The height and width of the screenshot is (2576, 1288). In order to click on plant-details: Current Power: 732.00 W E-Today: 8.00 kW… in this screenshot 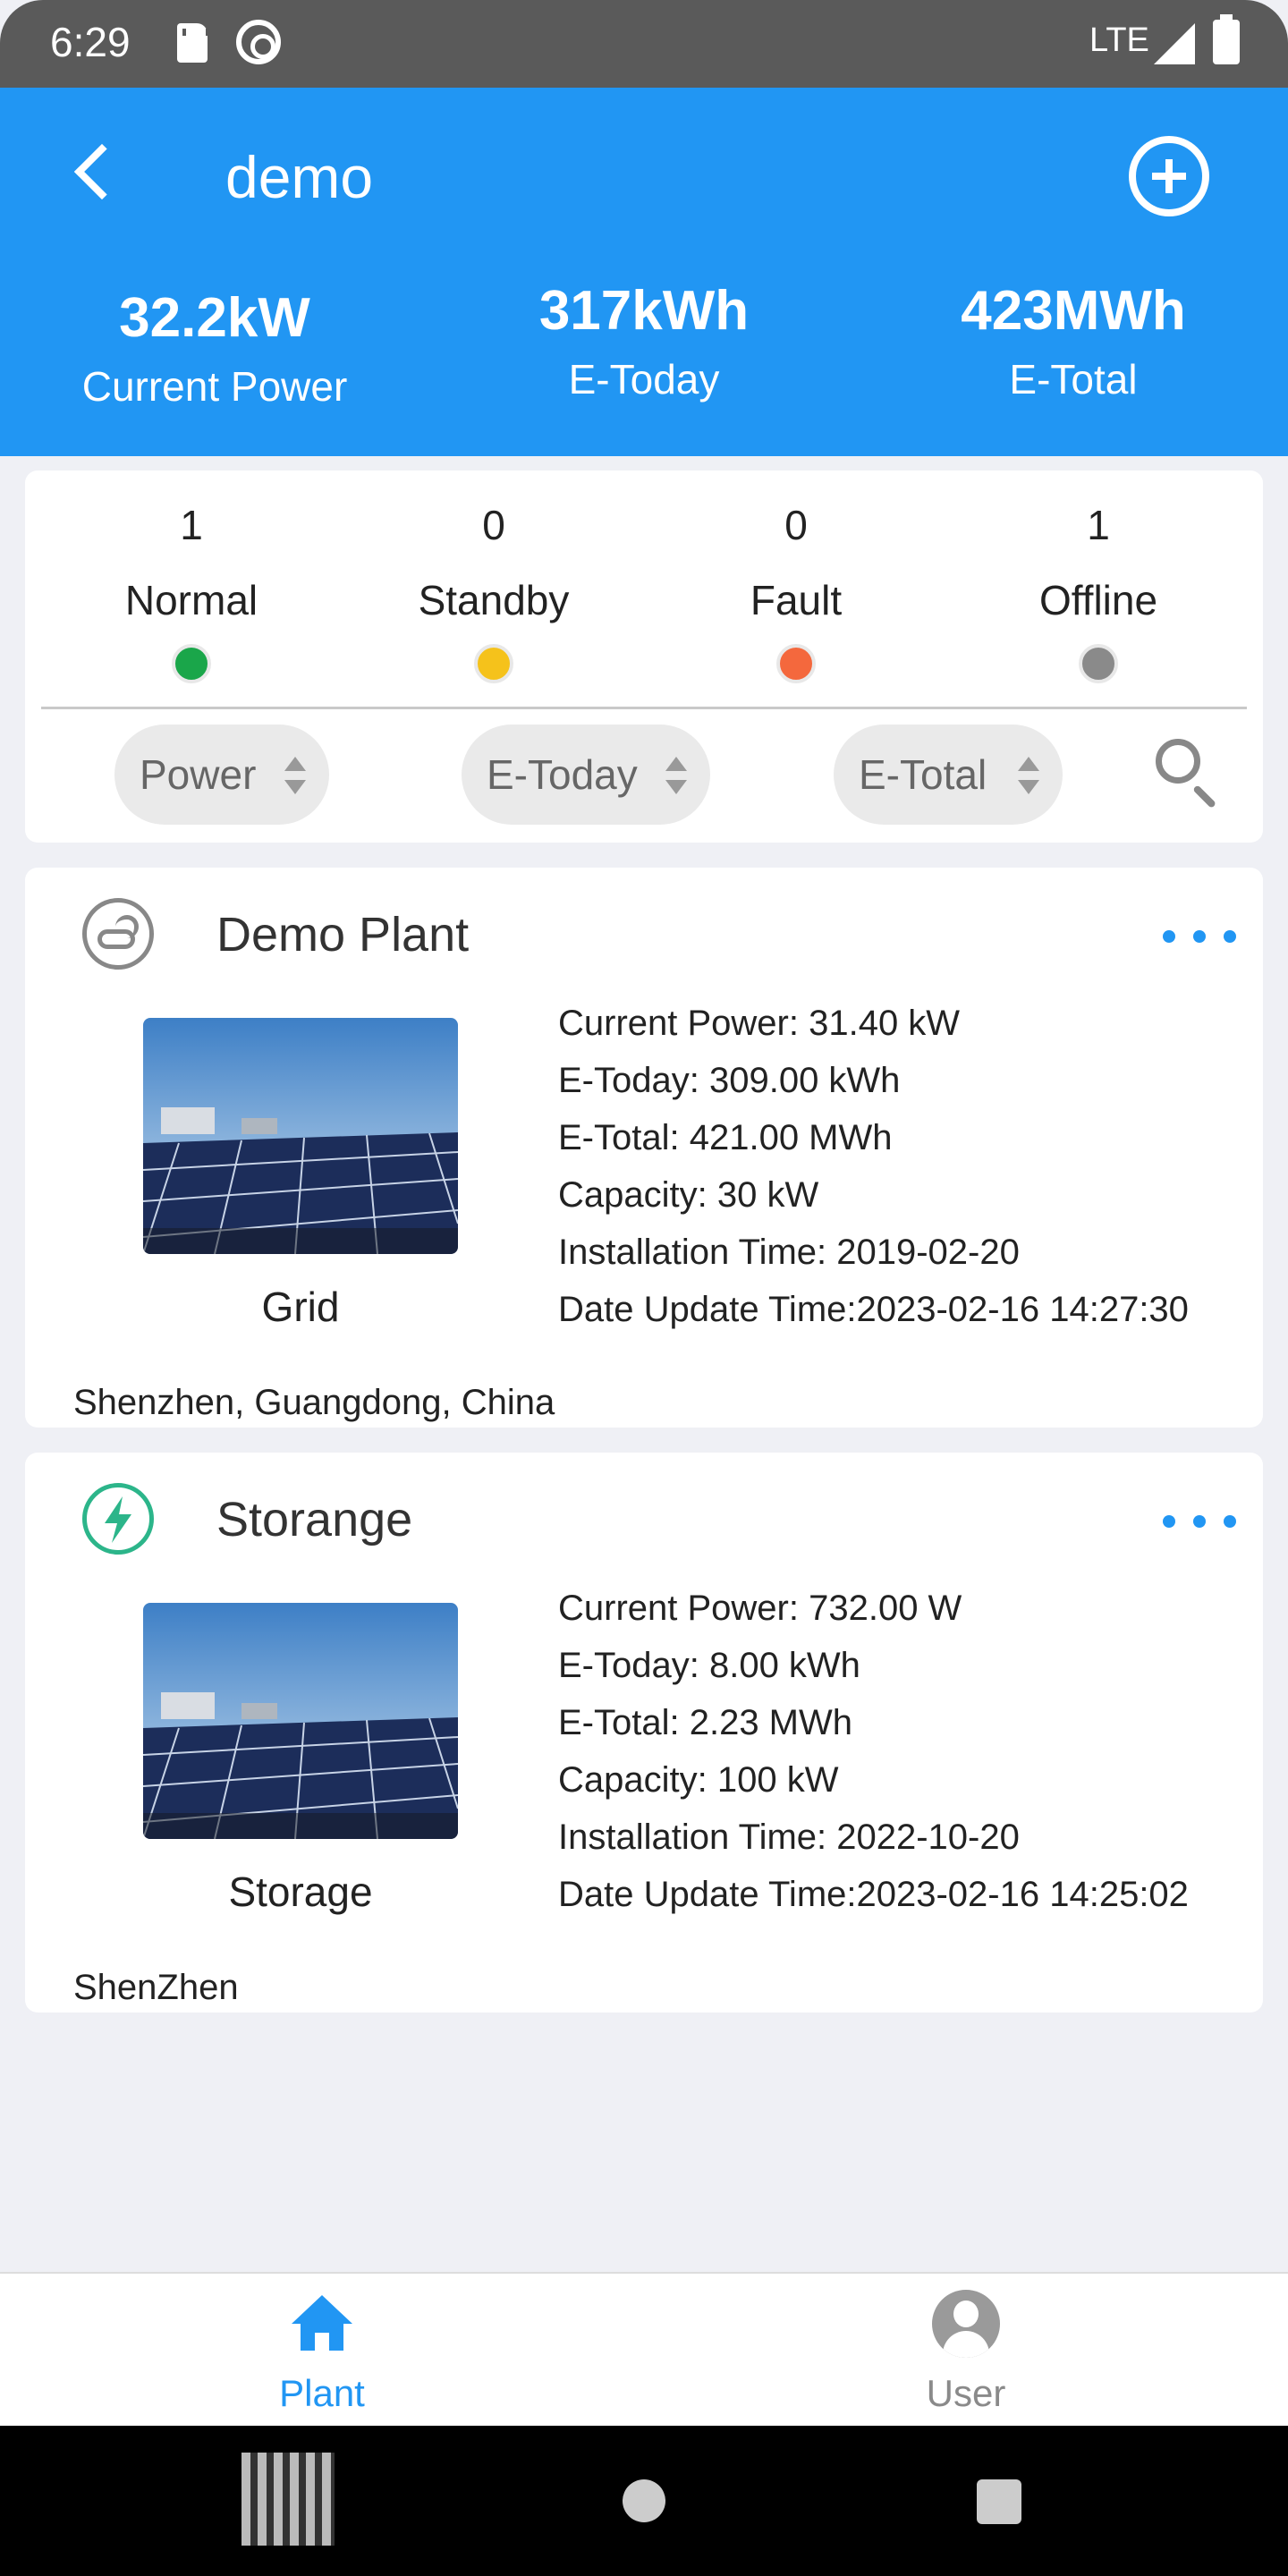, I will do `click(873, 1751)`.